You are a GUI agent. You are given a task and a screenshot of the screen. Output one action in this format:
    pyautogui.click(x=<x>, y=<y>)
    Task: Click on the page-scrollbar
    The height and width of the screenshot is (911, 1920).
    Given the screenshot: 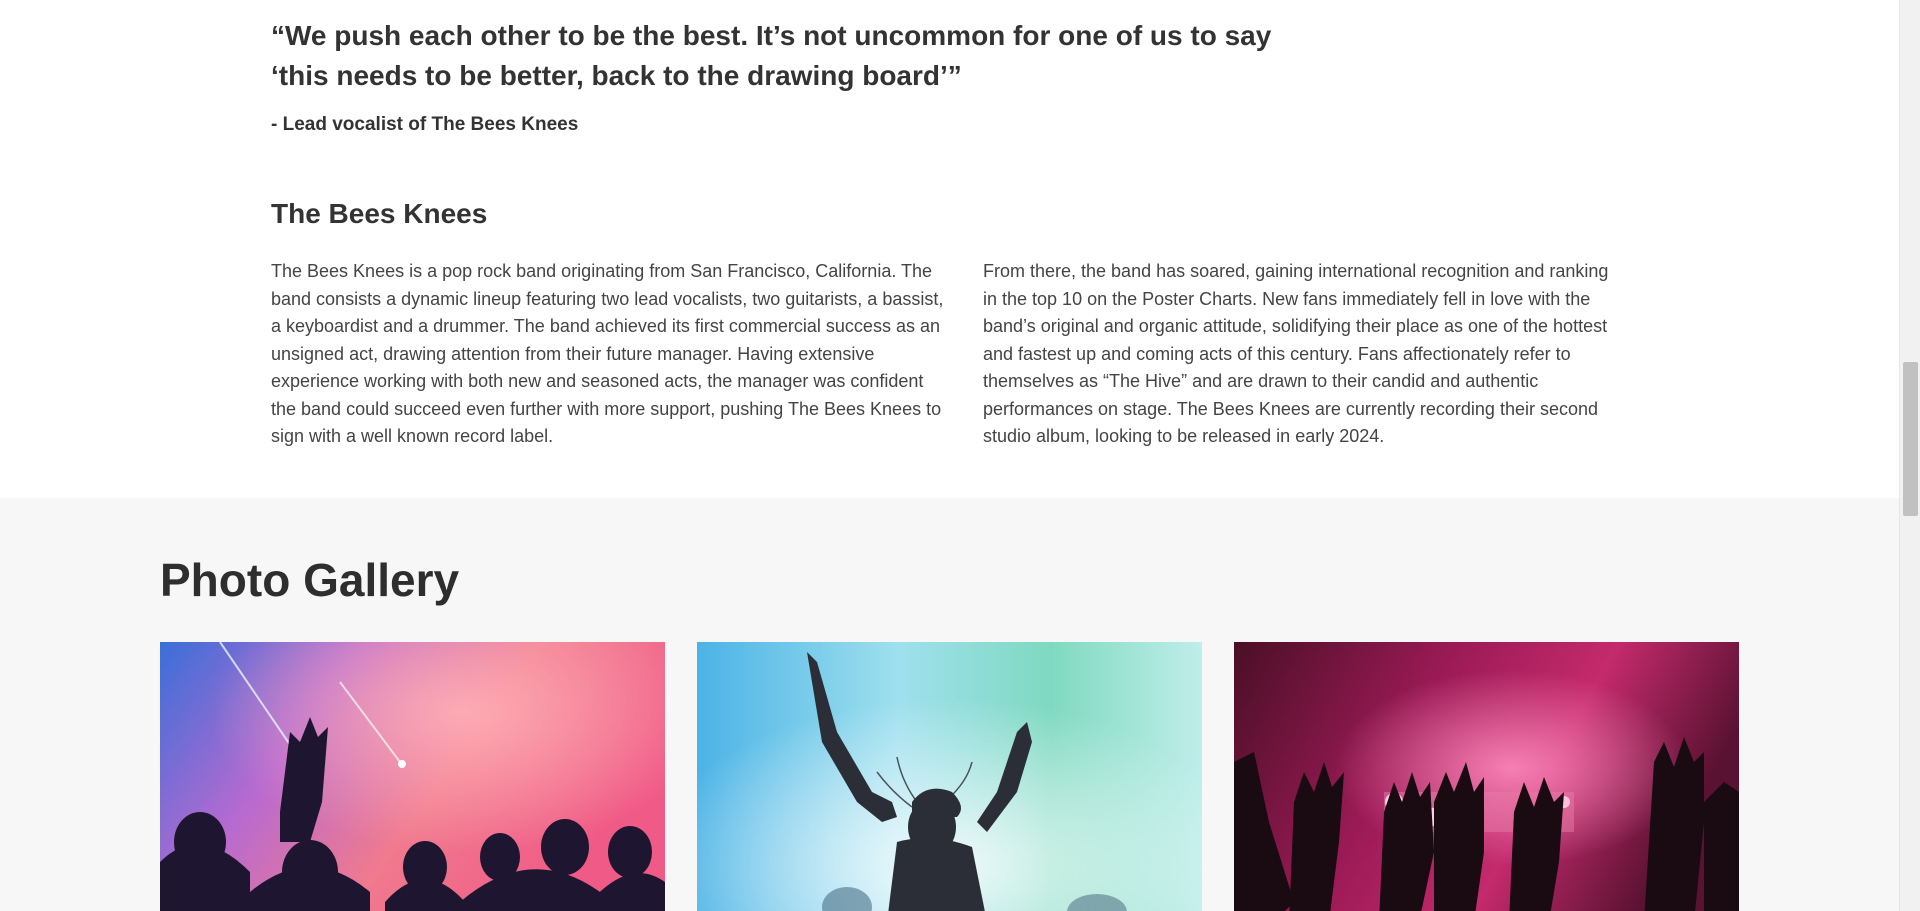 What is the action you would take?
    pyautogui.click(x=1909, y=455)
    